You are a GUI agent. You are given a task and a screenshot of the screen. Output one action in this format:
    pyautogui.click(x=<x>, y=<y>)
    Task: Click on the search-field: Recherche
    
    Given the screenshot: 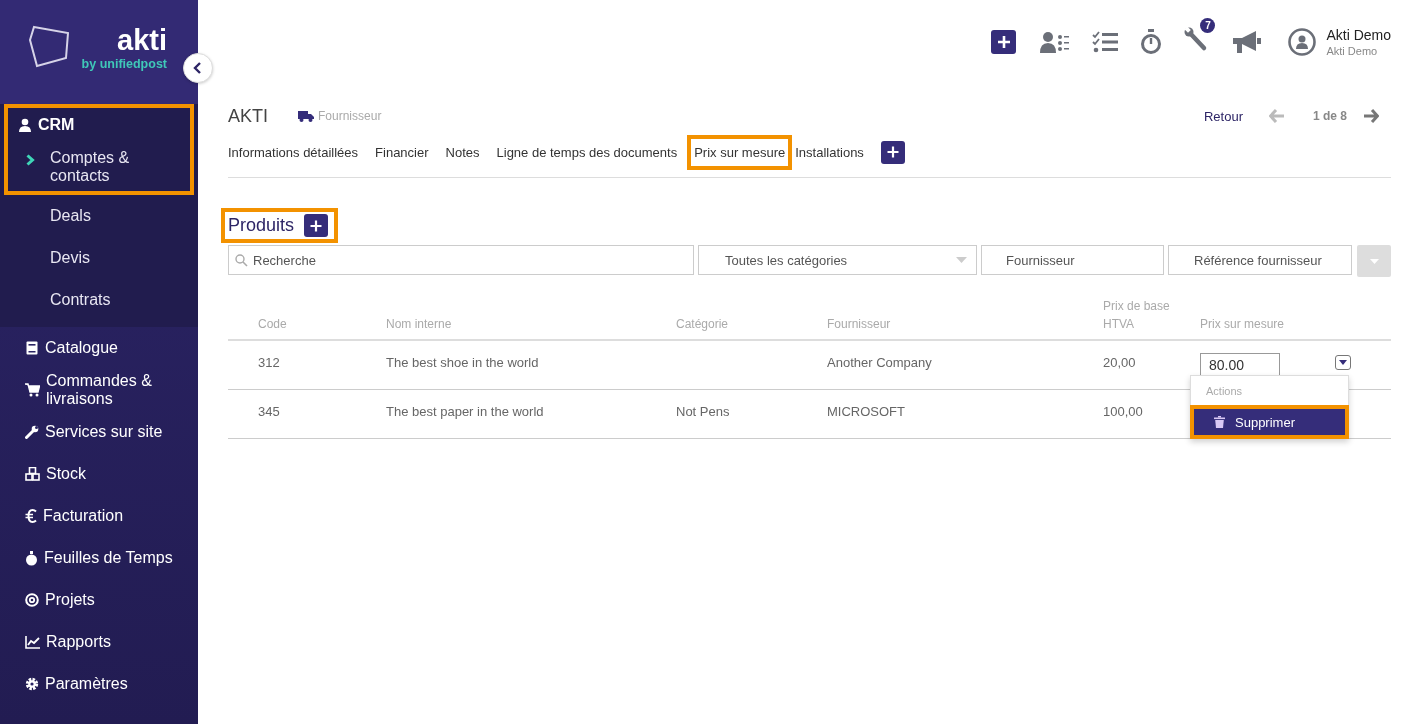 What is the action you would take?
    pyautogui.click(x=461, y=260)
    